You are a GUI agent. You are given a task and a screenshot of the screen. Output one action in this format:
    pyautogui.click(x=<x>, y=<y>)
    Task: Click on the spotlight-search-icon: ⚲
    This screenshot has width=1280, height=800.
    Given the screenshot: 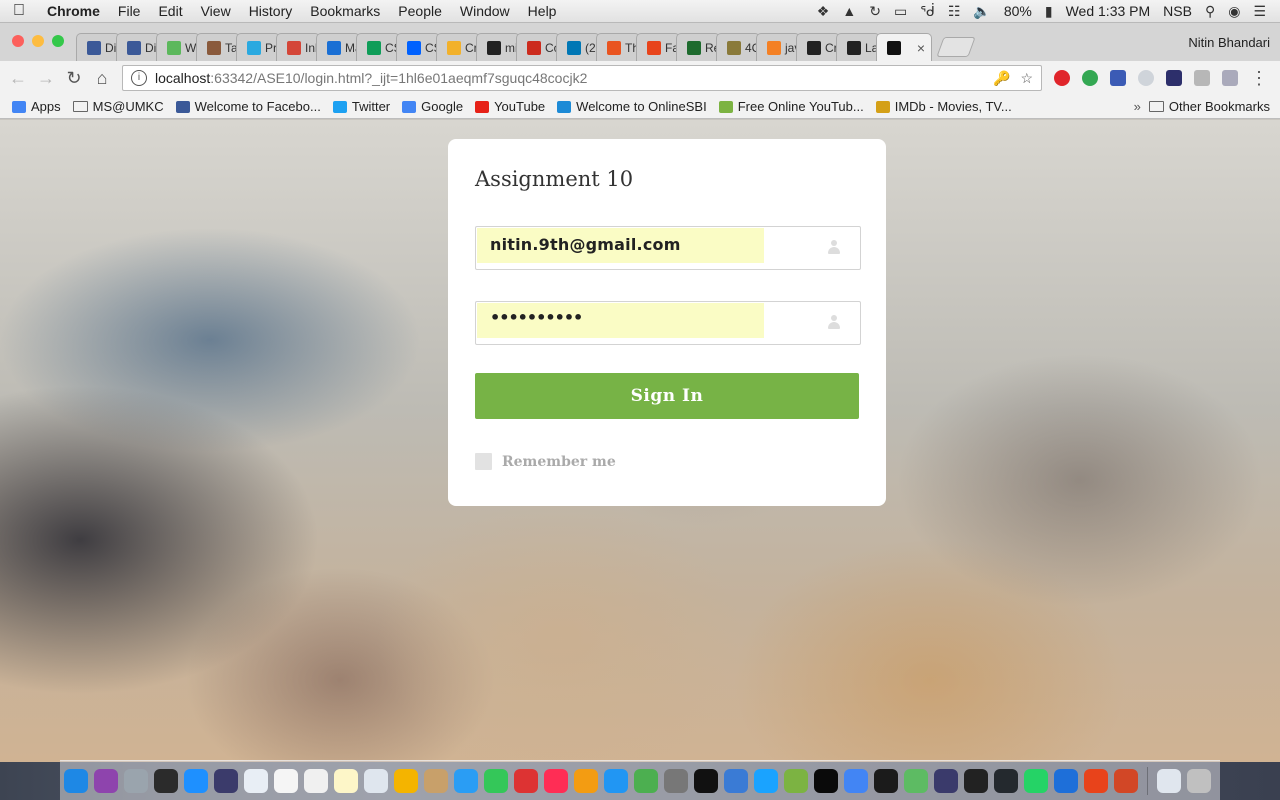 What is the action you would take?
    pyautogui.click(x=1210, y=11)
    